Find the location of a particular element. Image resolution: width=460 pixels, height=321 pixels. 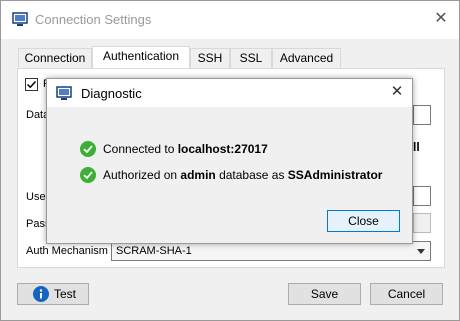

tab-advanced: Advanced is located at coordinates (306, 58).